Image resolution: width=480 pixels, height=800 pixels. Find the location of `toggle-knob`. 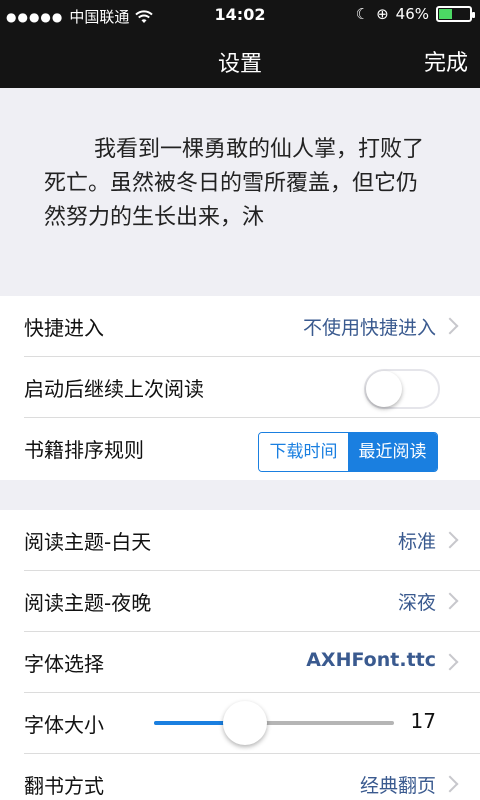

toggle-knob is located at coordinates (384, 389).